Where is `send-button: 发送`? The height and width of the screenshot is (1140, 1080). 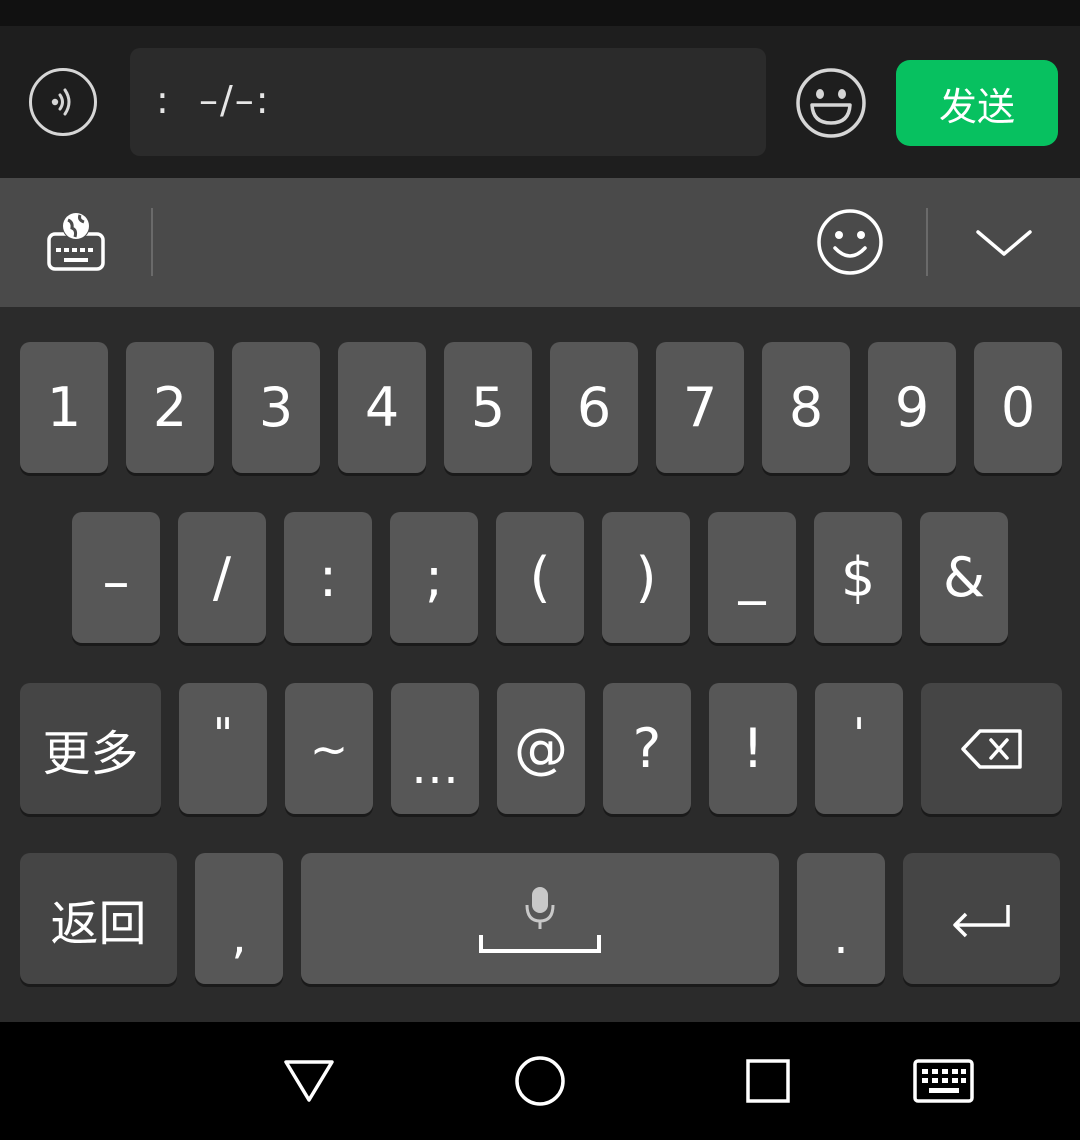
send-button: 发送 is located at coordinates (977, 103).